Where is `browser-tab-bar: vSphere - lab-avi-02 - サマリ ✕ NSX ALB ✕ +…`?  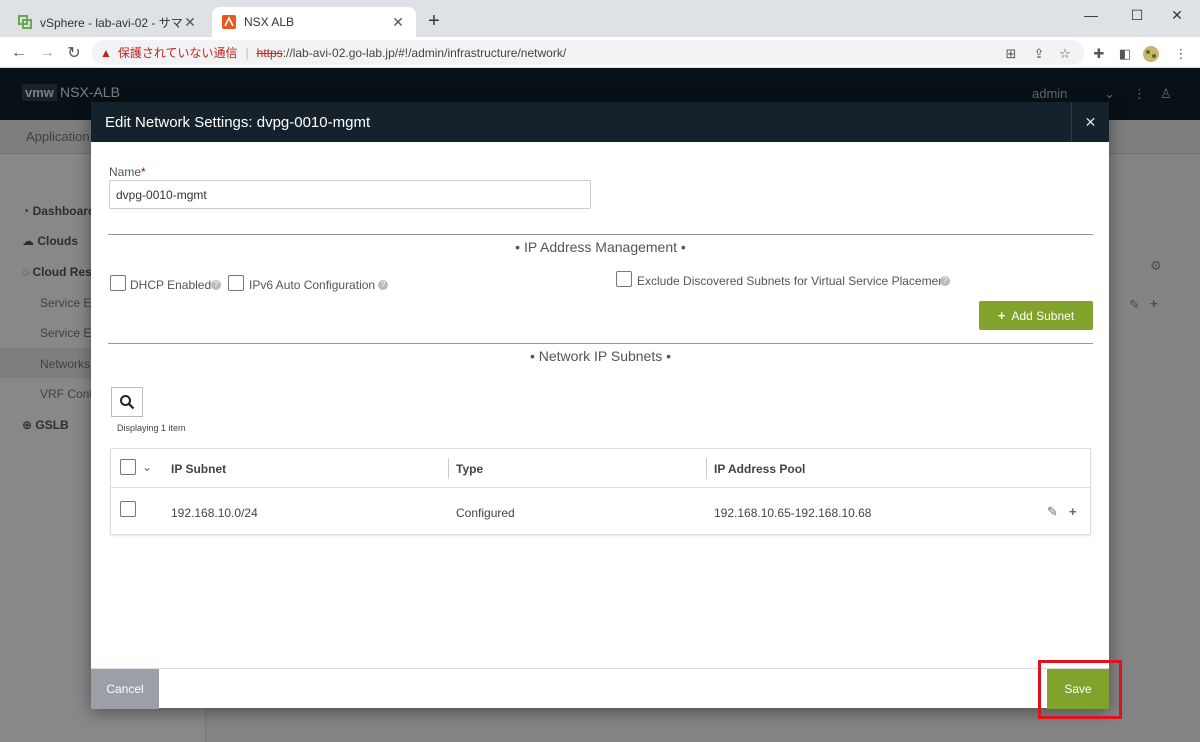
browser-tab-bar: vSphere - lab-avi-02 - サマリ ✕ NSX ALB ✕ +… is located at coordinates (600, 18).